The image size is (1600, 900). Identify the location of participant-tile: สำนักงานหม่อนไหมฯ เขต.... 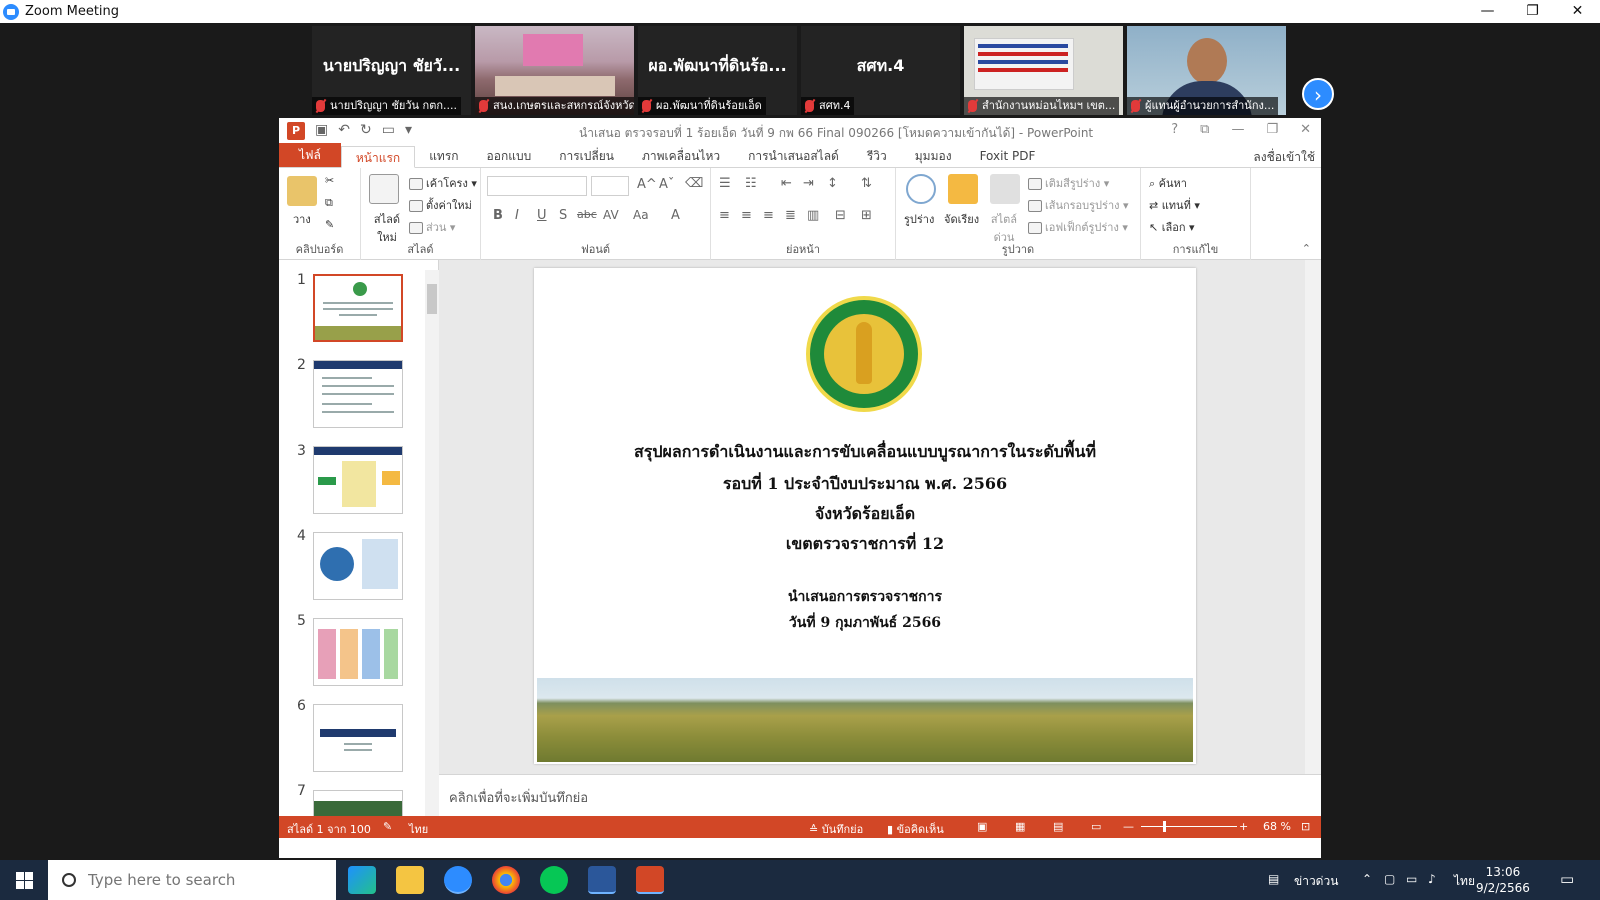
(1043, 70).